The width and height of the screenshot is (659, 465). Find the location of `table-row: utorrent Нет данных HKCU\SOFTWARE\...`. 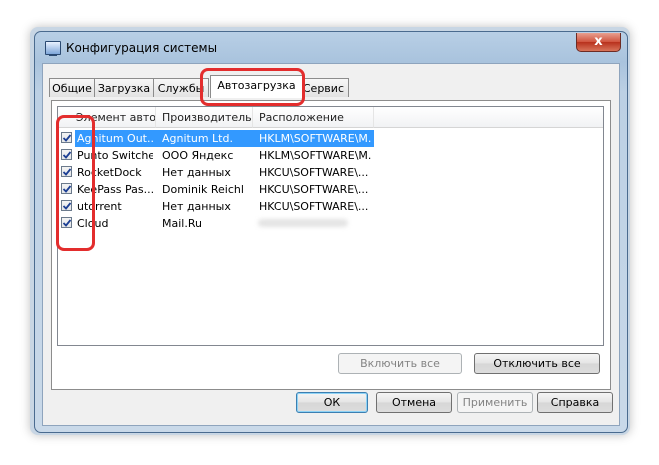

table-row: utorrent Нет данных HKCU\SOFTWARE\... is located at coordinates (330, 206).